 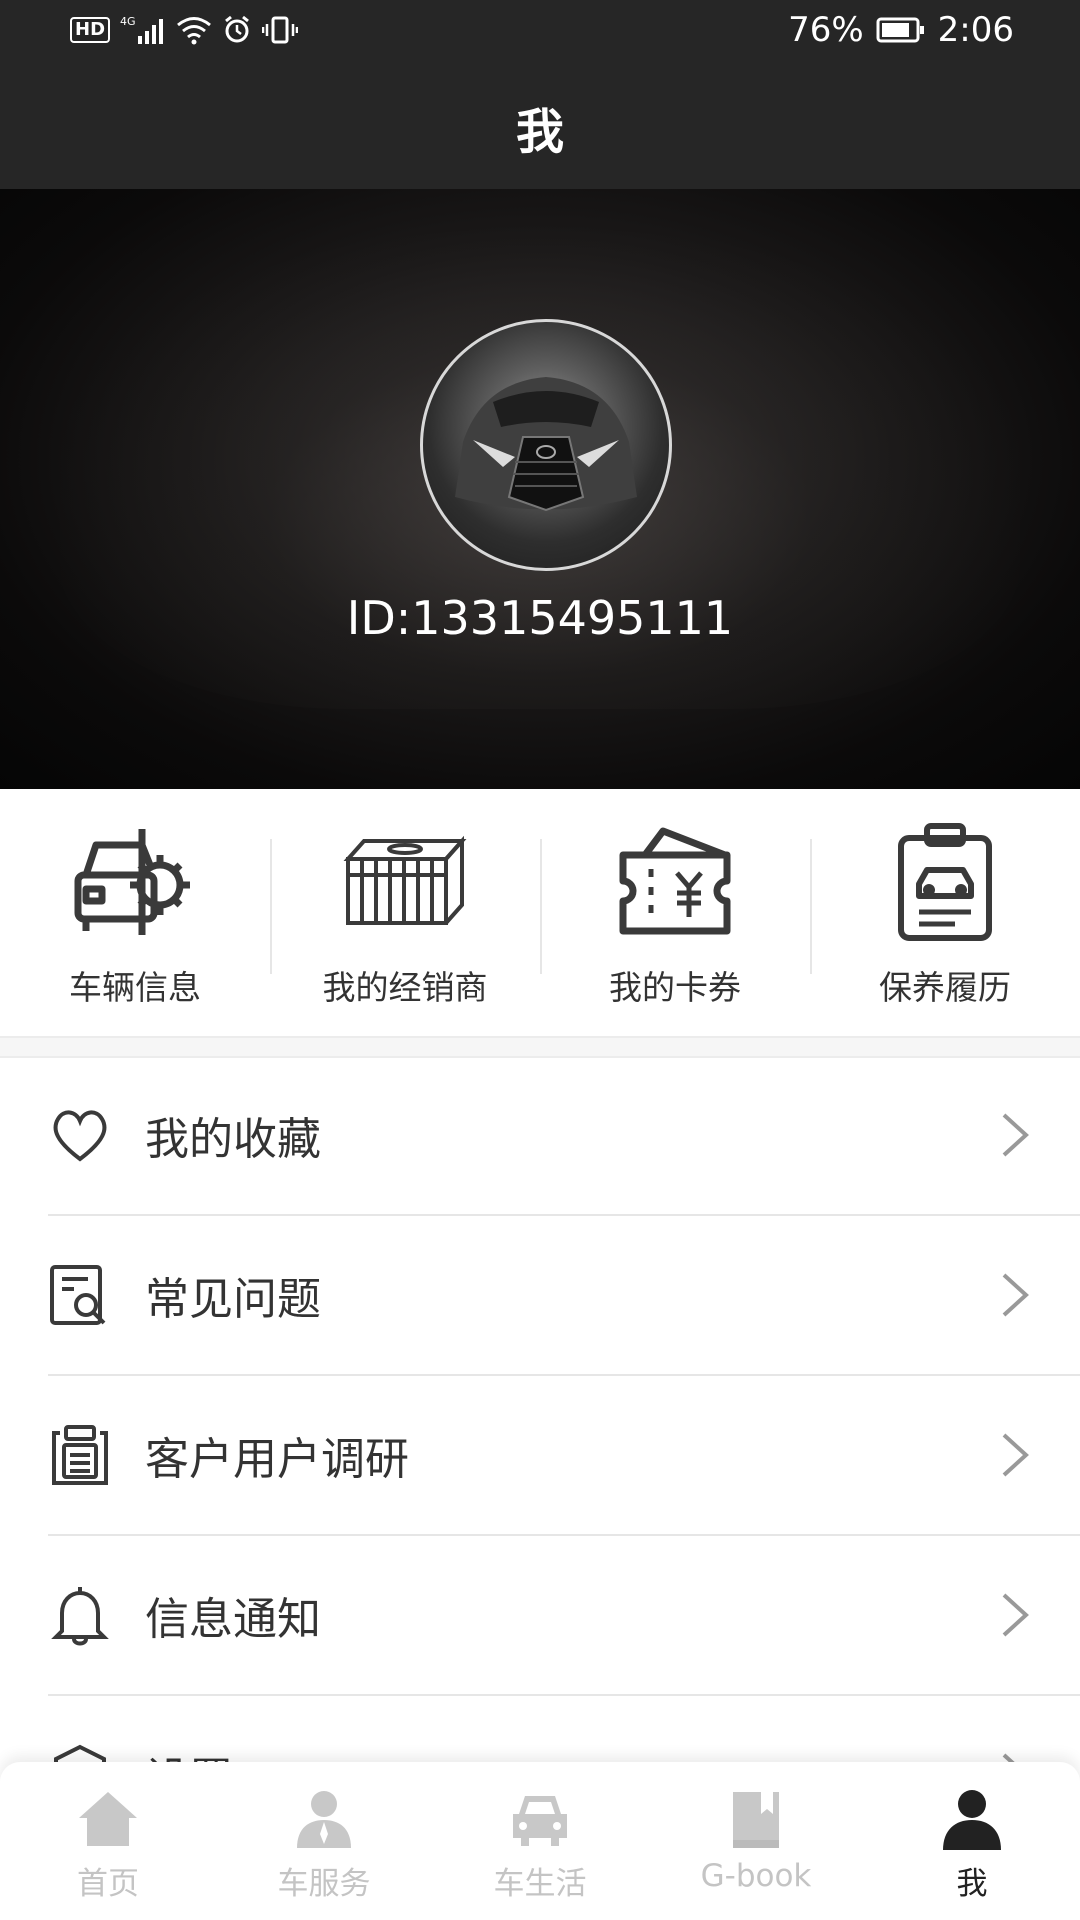 I want to click on bottom-tab-bar: 首页 车服务 车生活 G-book 我, so click(x=540, y=1841).